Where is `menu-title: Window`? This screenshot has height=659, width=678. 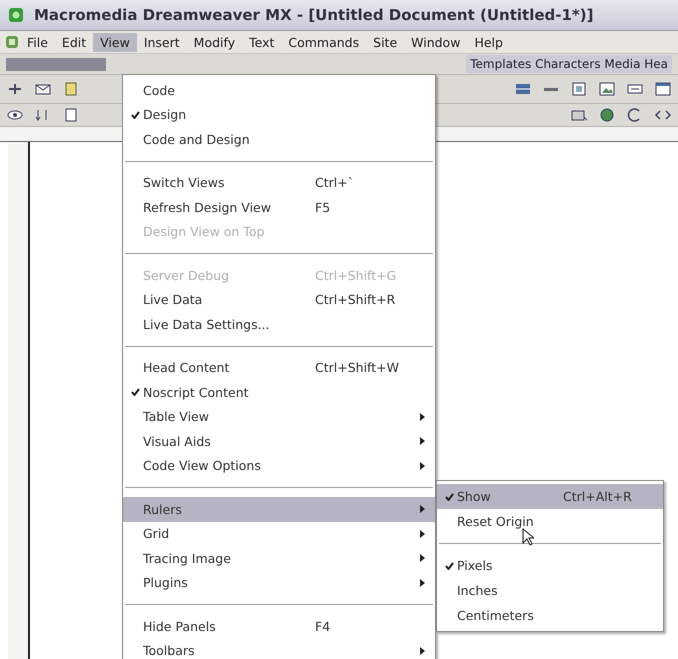
menu-title: Window is located at coordinates (436, 42).